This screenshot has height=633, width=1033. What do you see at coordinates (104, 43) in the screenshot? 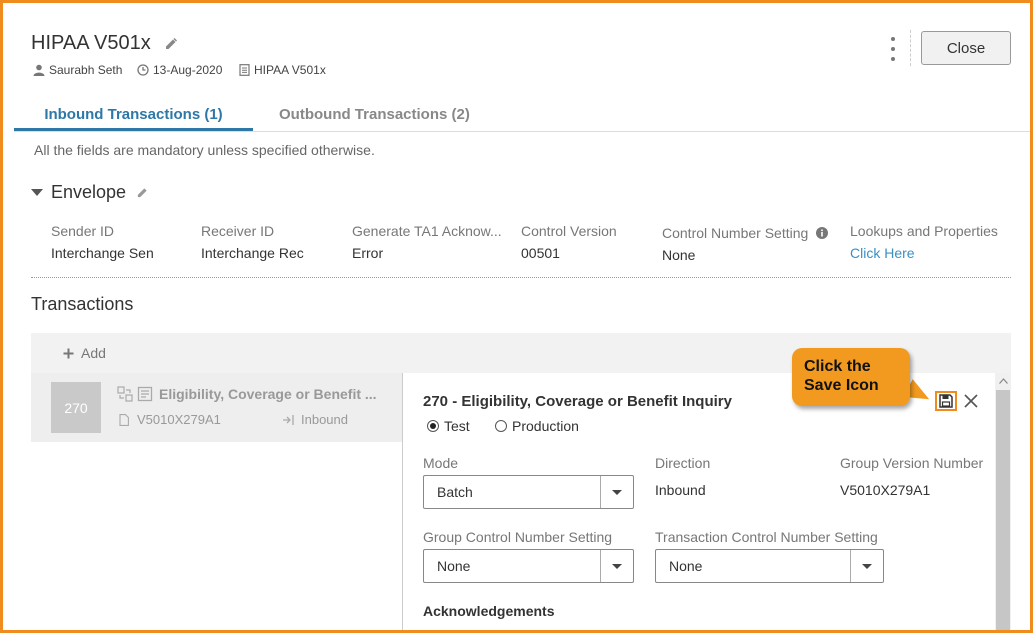
I see `page-title: HIPAA V501x` at bounding box center [104, 43].